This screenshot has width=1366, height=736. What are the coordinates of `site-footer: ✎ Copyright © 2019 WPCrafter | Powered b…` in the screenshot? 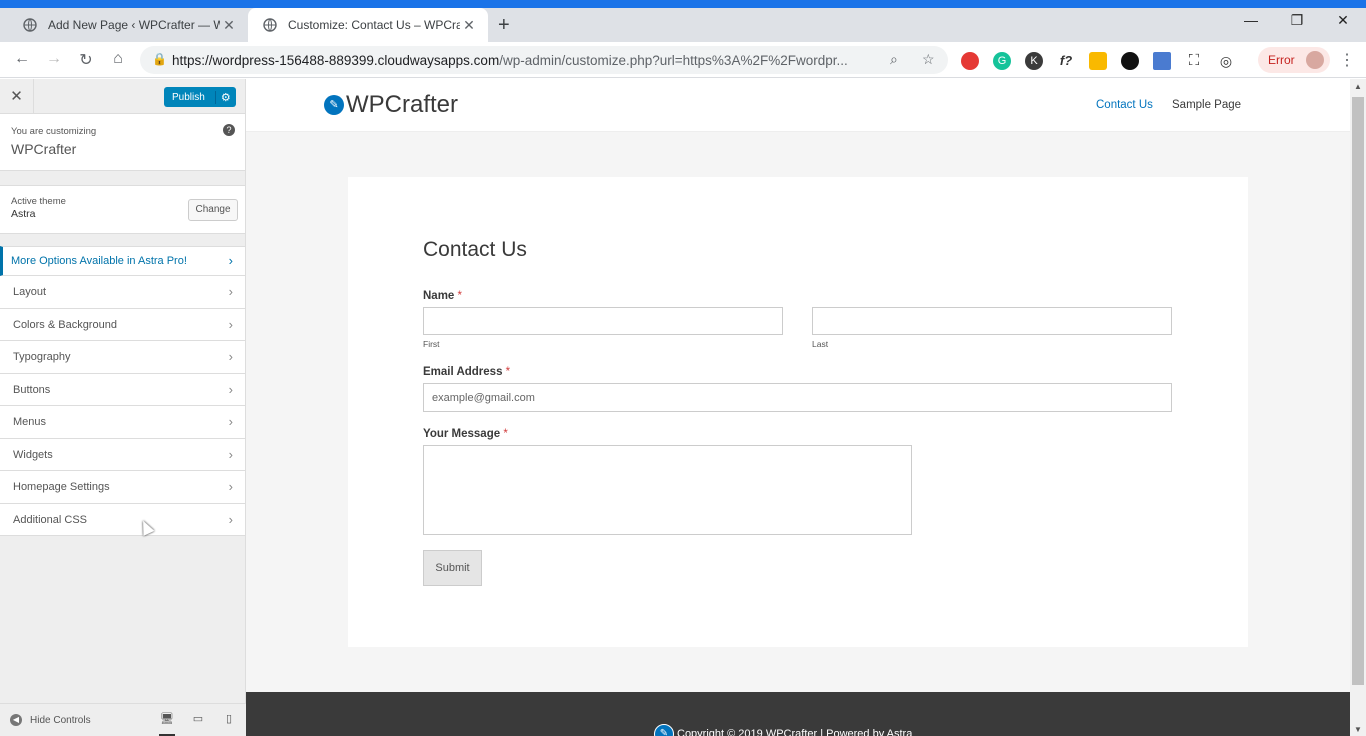 It's located at (798, 714).